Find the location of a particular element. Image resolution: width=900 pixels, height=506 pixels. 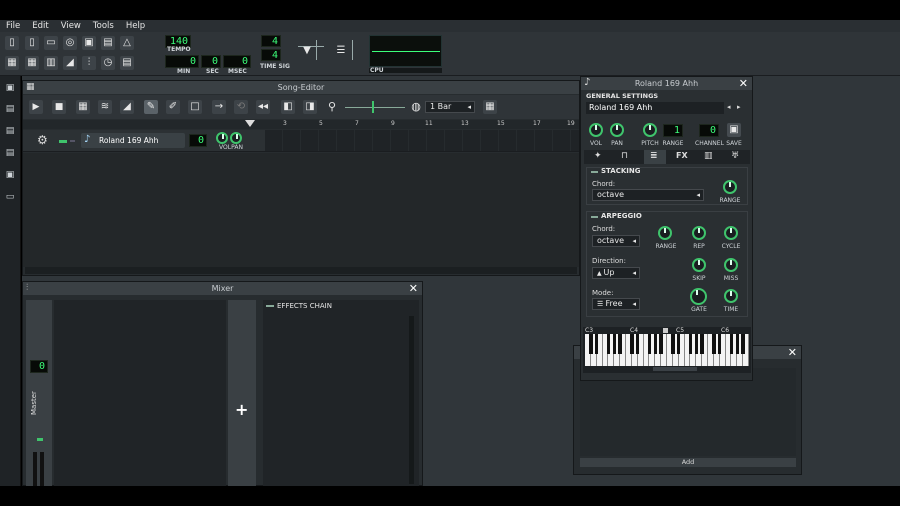

track-solo-led is located at coordinates (72, 141).